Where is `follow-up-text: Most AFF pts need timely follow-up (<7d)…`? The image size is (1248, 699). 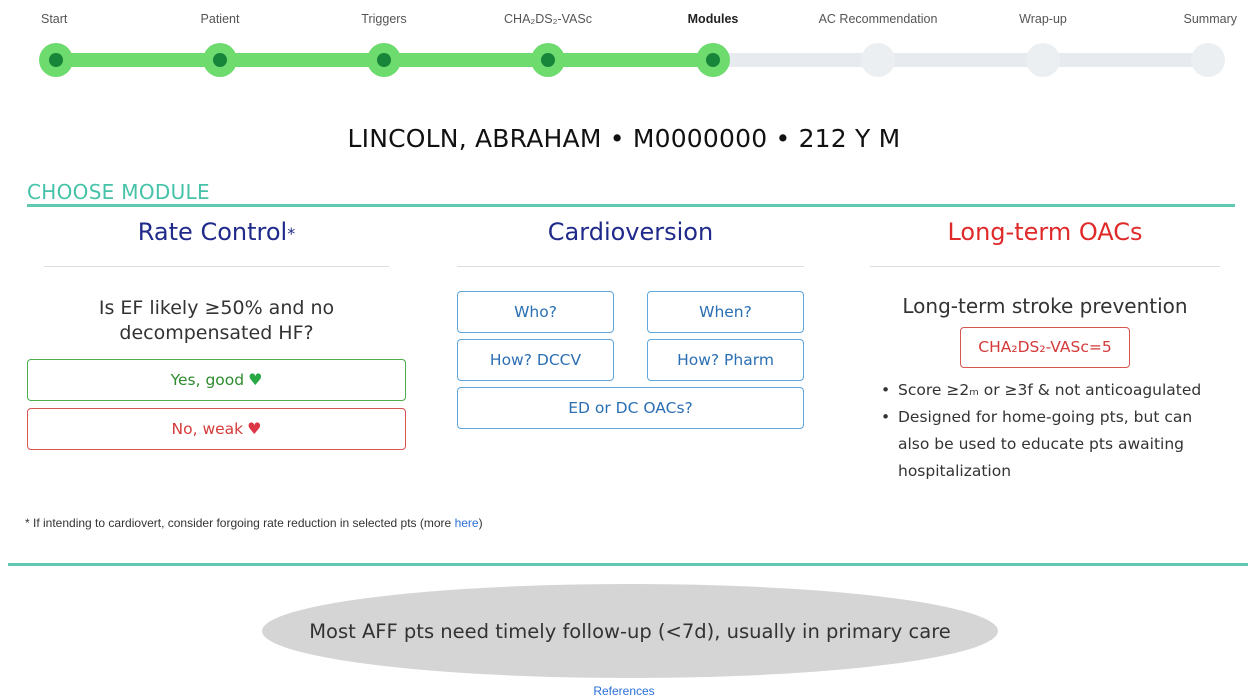 follow-up-text: Most AFF pts need timely follow-up (<7d)… is located at coordinates (630, 631).